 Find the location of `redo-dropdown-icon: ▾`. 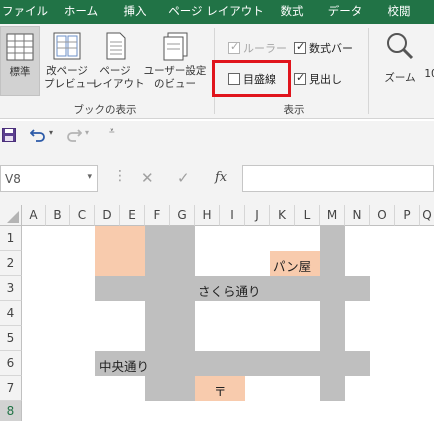

redo-dropdown-icon: ▾ is located at coordinates (87, 132).